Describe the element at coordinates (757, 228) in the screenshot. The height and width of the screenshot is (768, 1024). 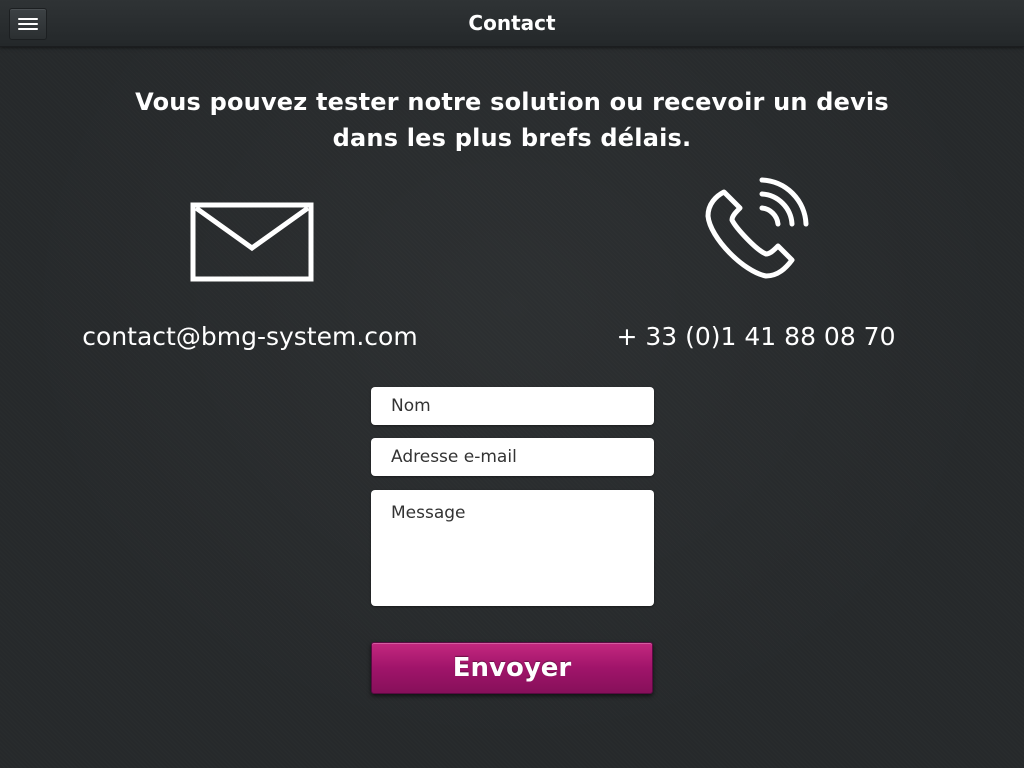
I see `phone-icon` at that location.